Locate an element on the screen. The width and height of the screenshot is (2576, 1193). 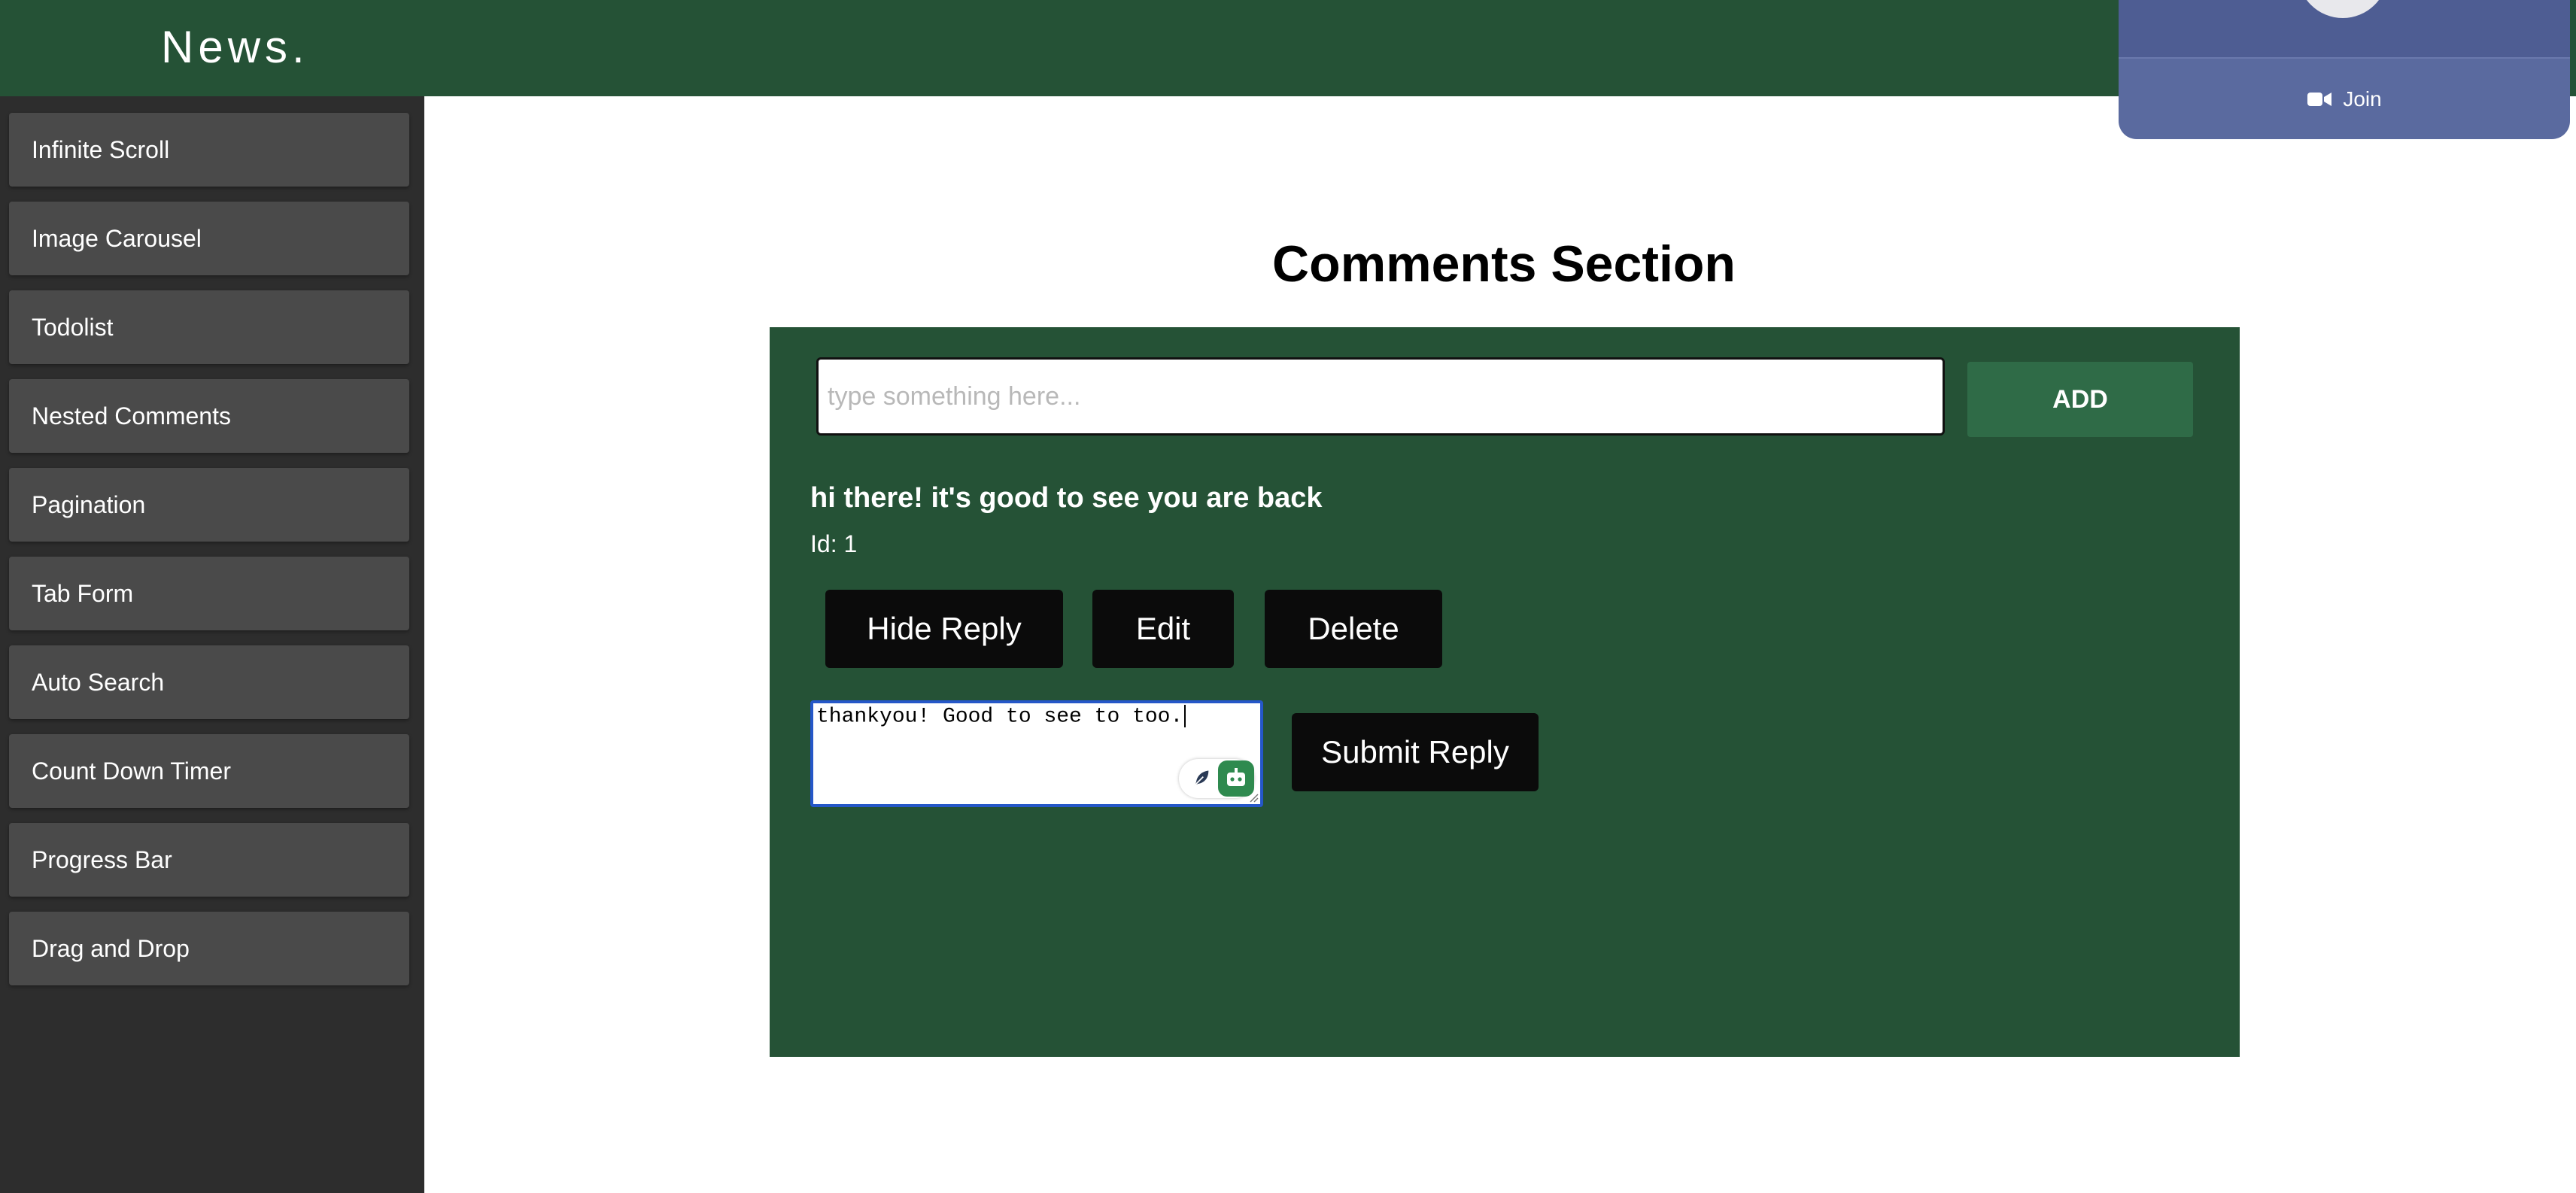
join-call-button: Join is located at coordinates (2344, 99).